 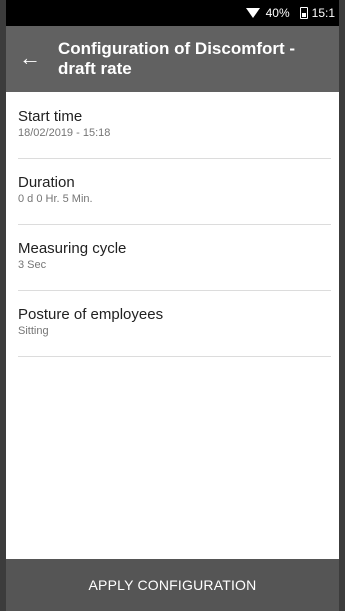 I want to click on setting-duration: Duration 0 d 0 Hr. 5 Min., so click(x=174, y=191).